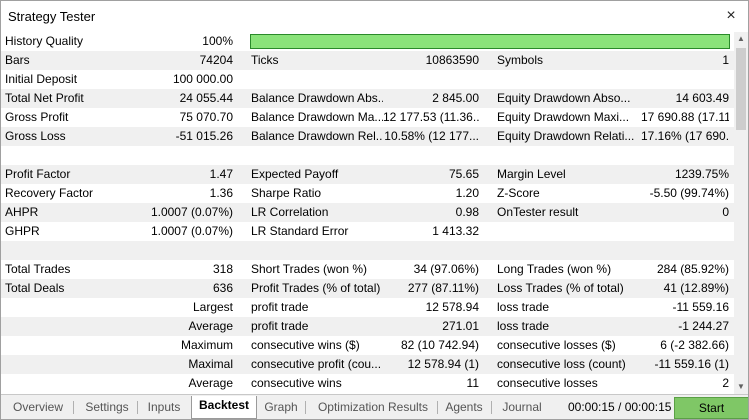  Describe the element at coordinates (305, 345) in the screenshot. I see `metric-label: consecutive wins ($)` at that location.